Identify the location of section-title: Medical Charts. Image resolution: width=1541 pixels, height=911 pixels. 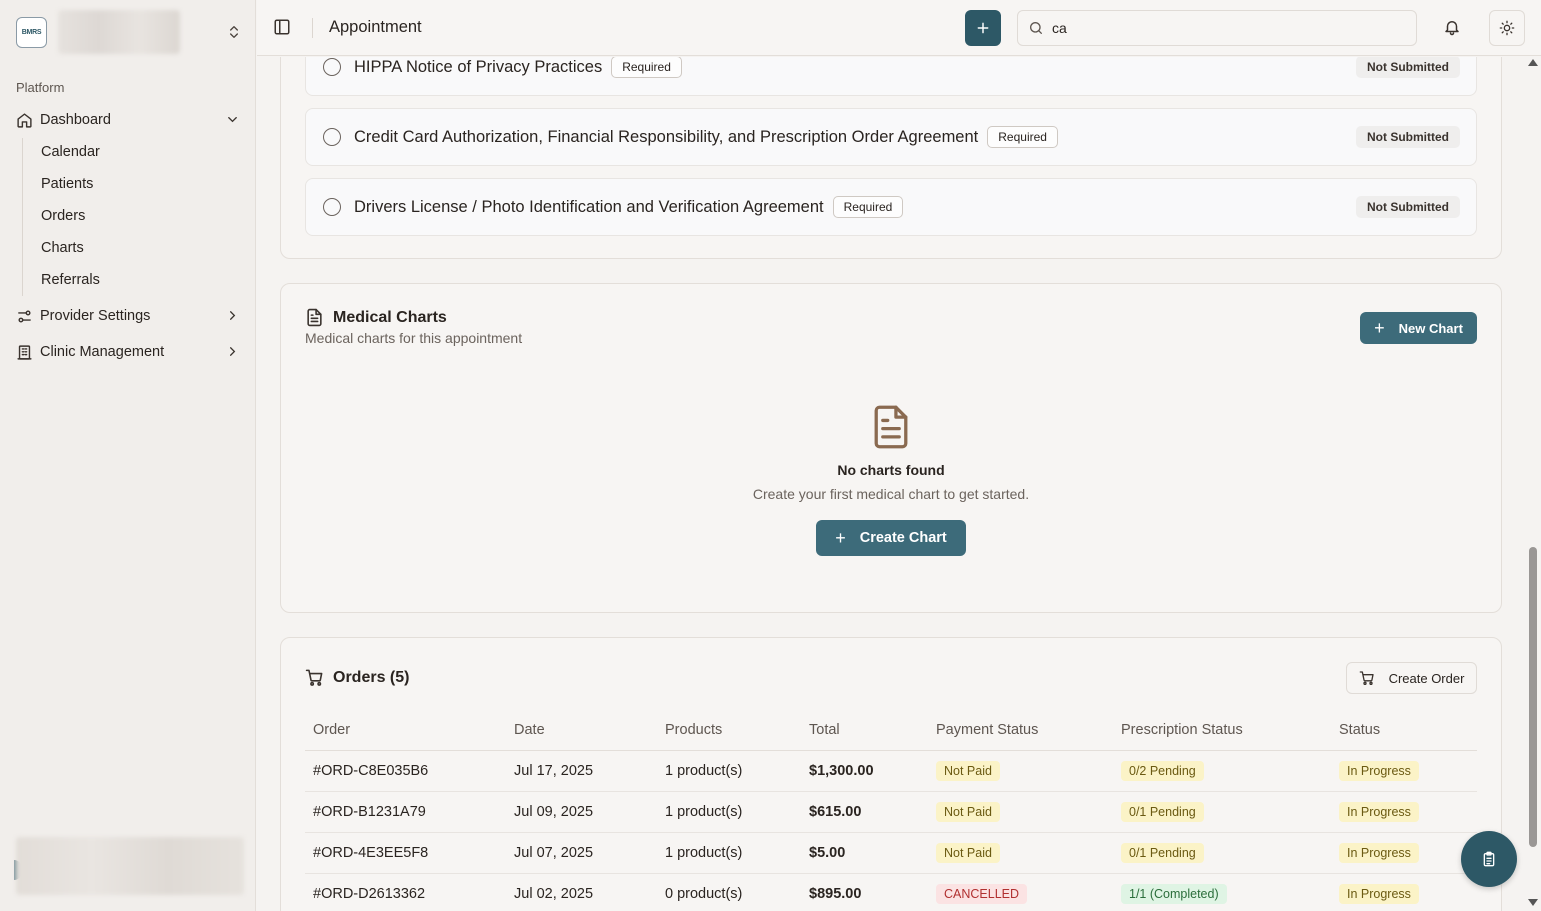
(390, 317).